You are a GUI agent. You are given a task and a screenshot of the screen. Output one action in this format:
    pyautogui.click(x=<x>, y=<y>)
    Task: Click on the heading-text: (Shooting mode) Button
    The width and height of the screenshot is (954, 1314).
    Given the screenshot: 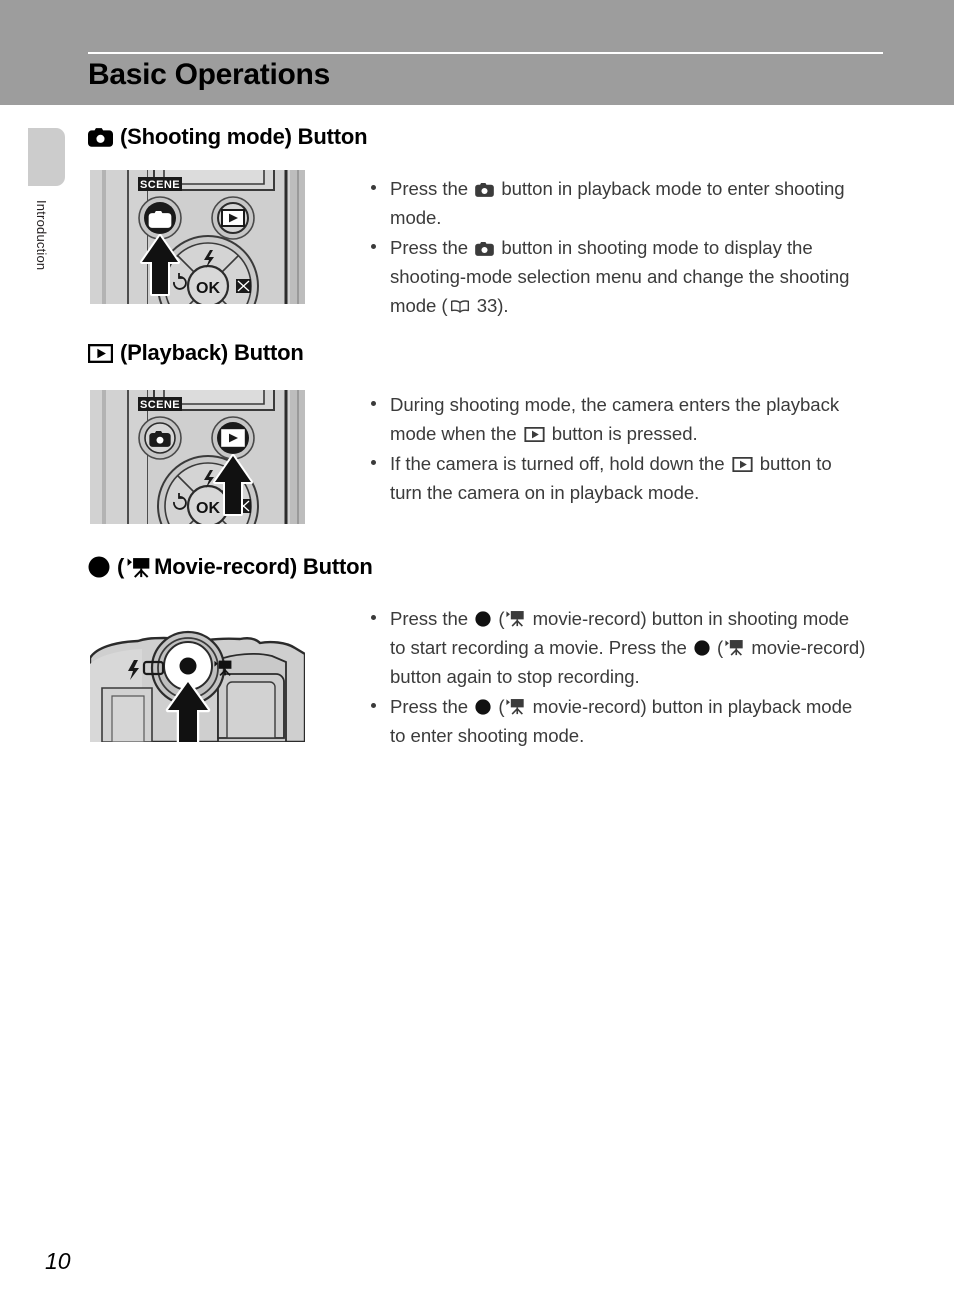 What is the action you would take?
    pyautogui.click(x=244, y=136)
    